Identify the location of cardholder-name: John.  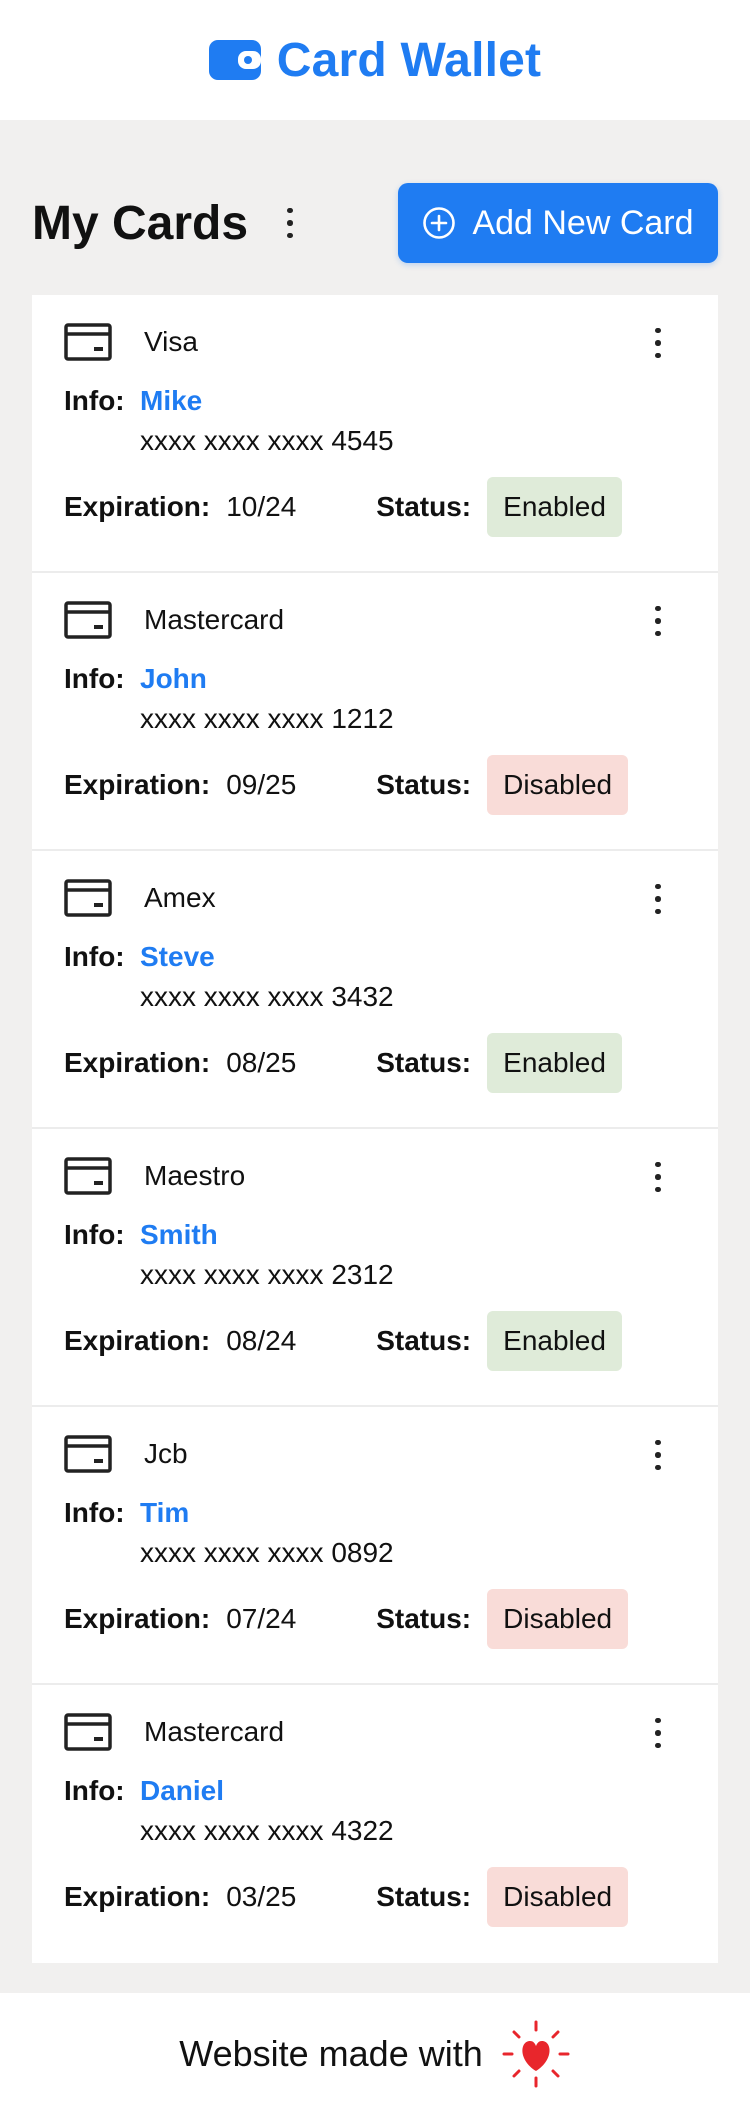
(173, 679).